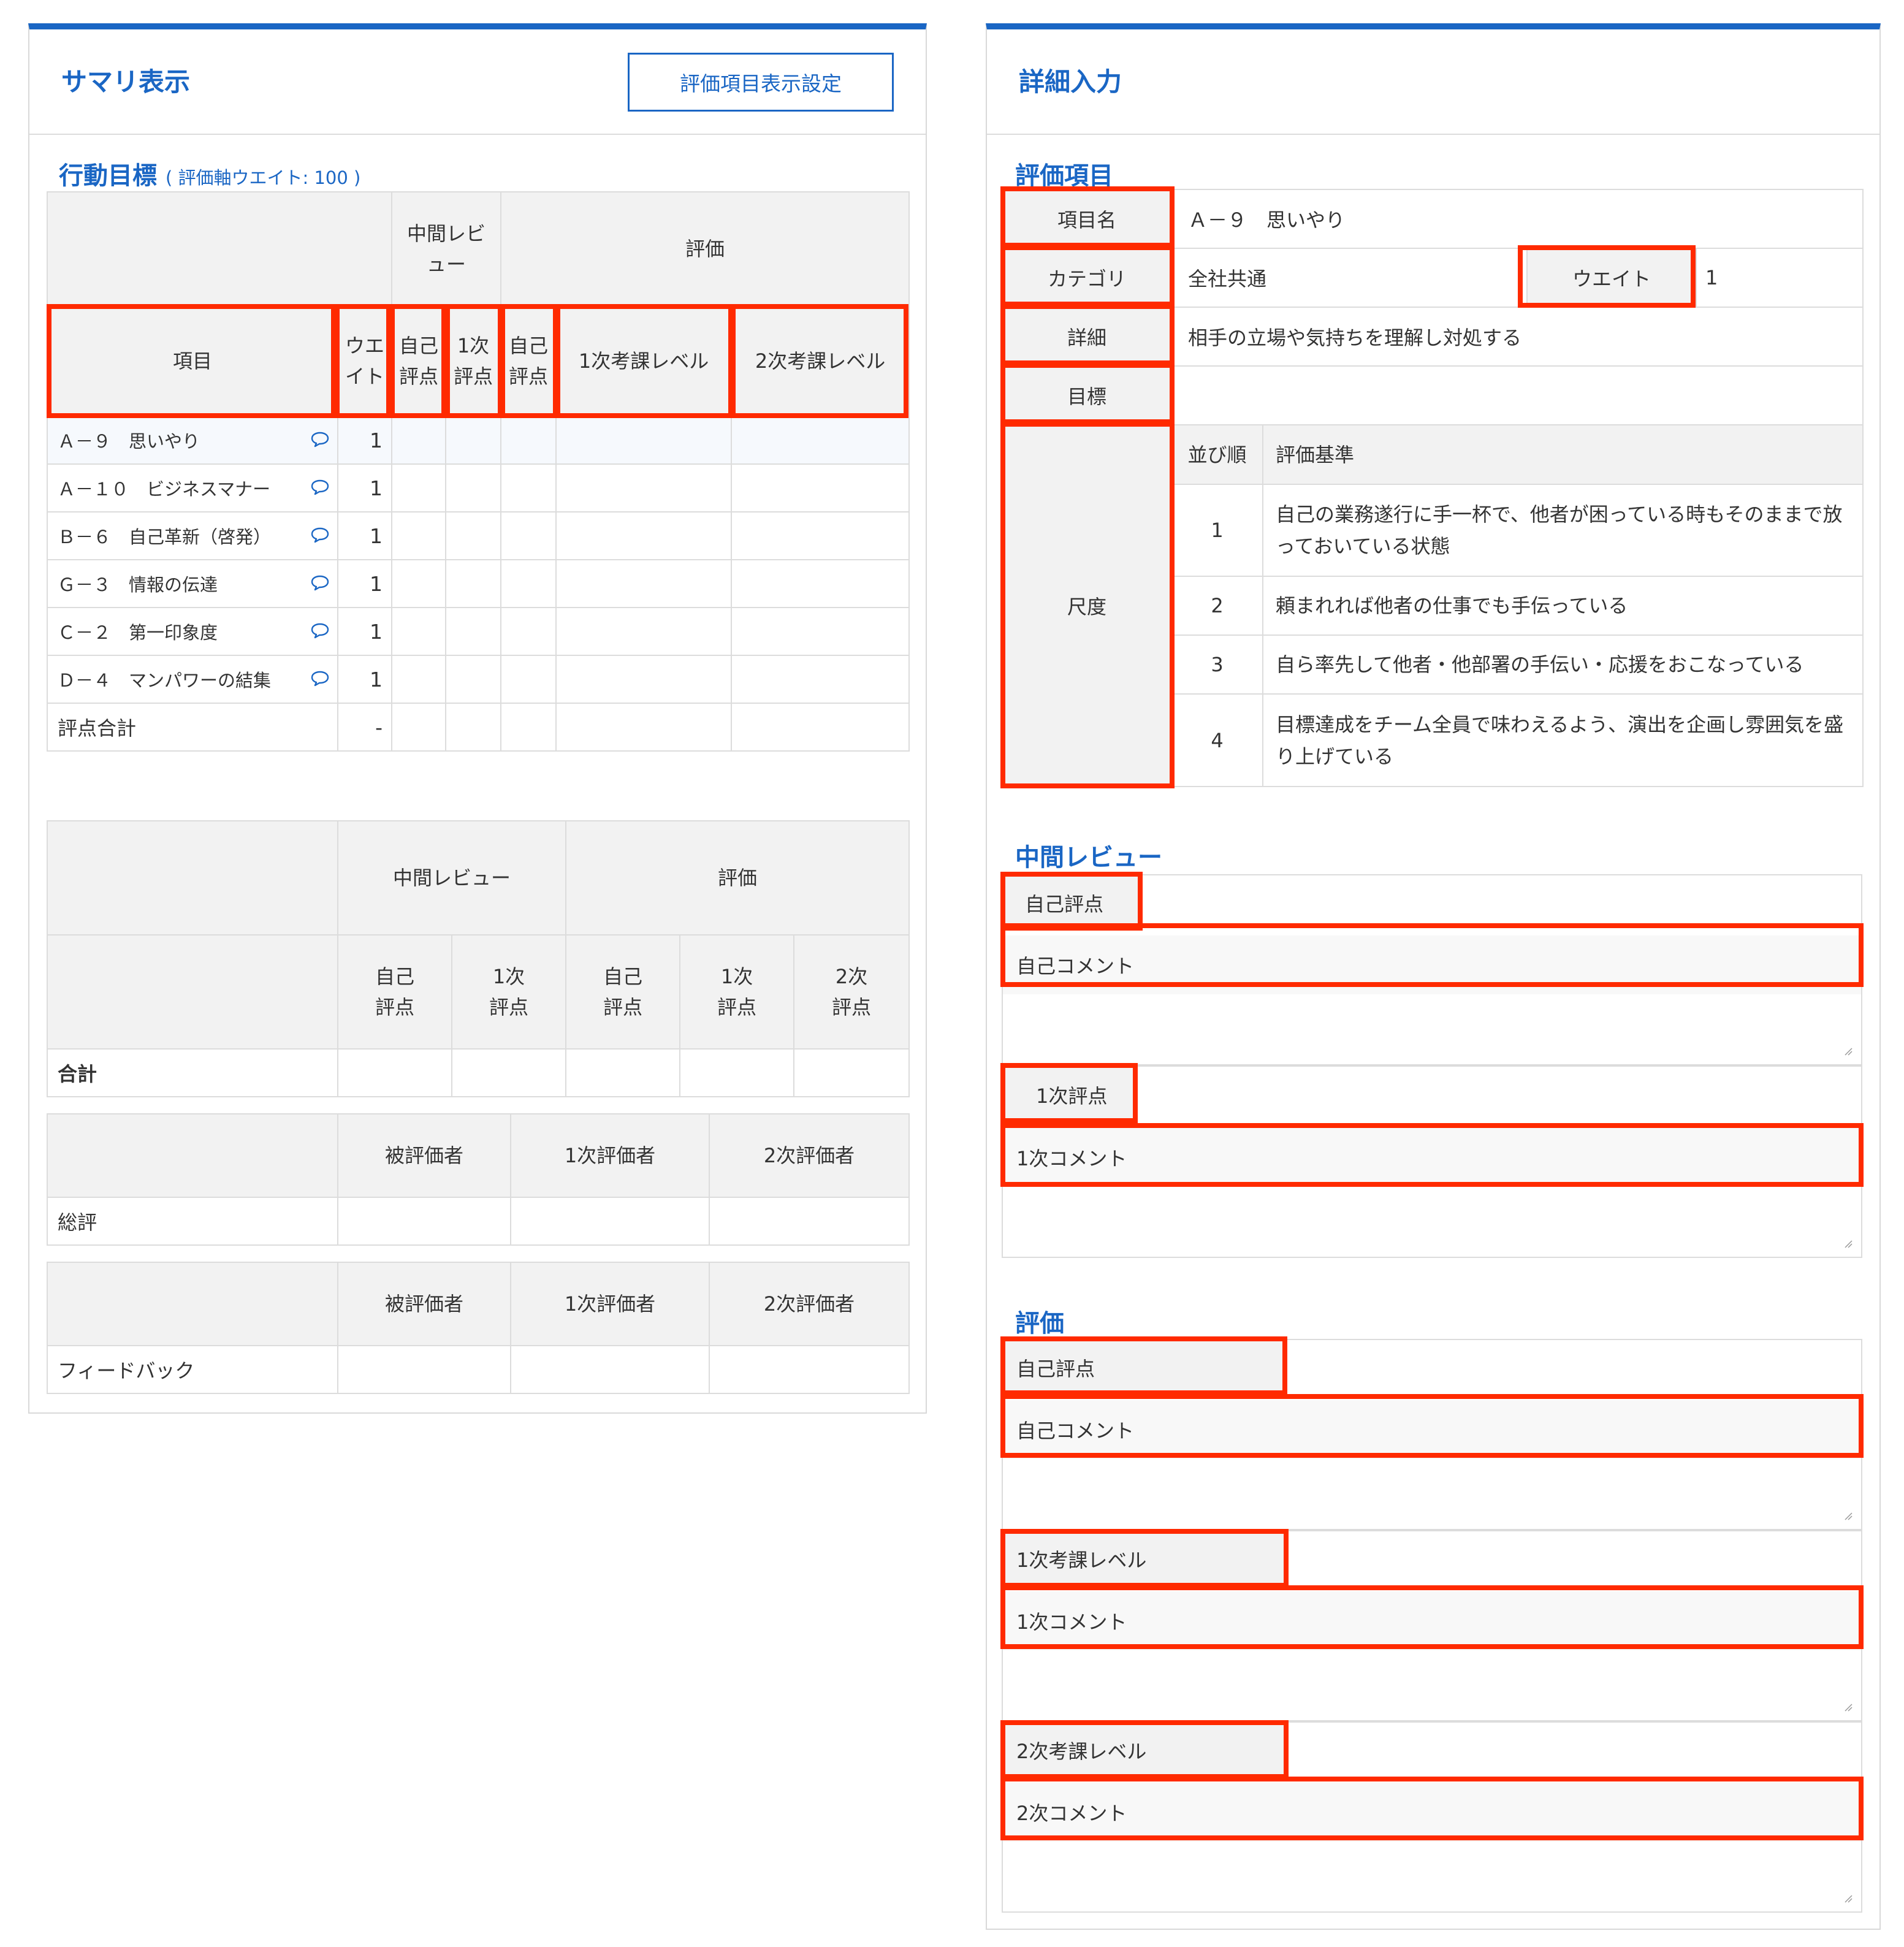  I want to click on item-name-cell: Ｄ－４ マンパワーの結集, so click(192, 679).